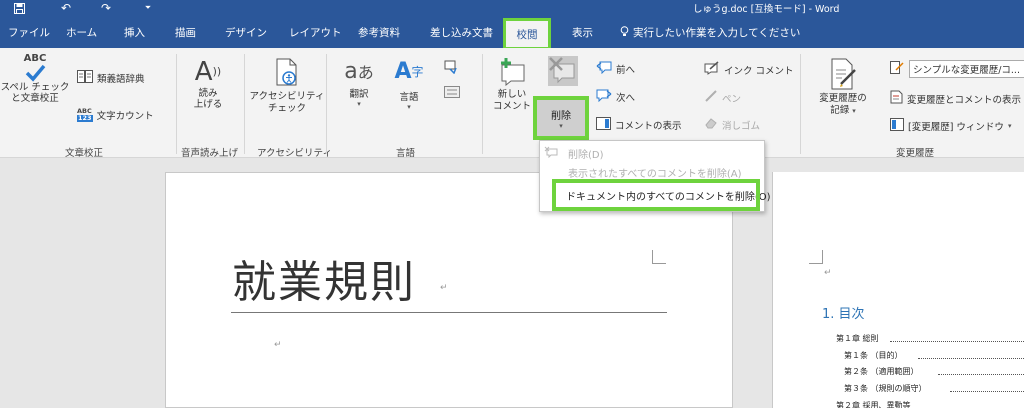 The height and width of the screenshot is (408, 1024). What do you see at coordinates (561, 118) in the screenshot?
I see `delete-comment-button: 削除 ▾` at bounding box center [561, 118].